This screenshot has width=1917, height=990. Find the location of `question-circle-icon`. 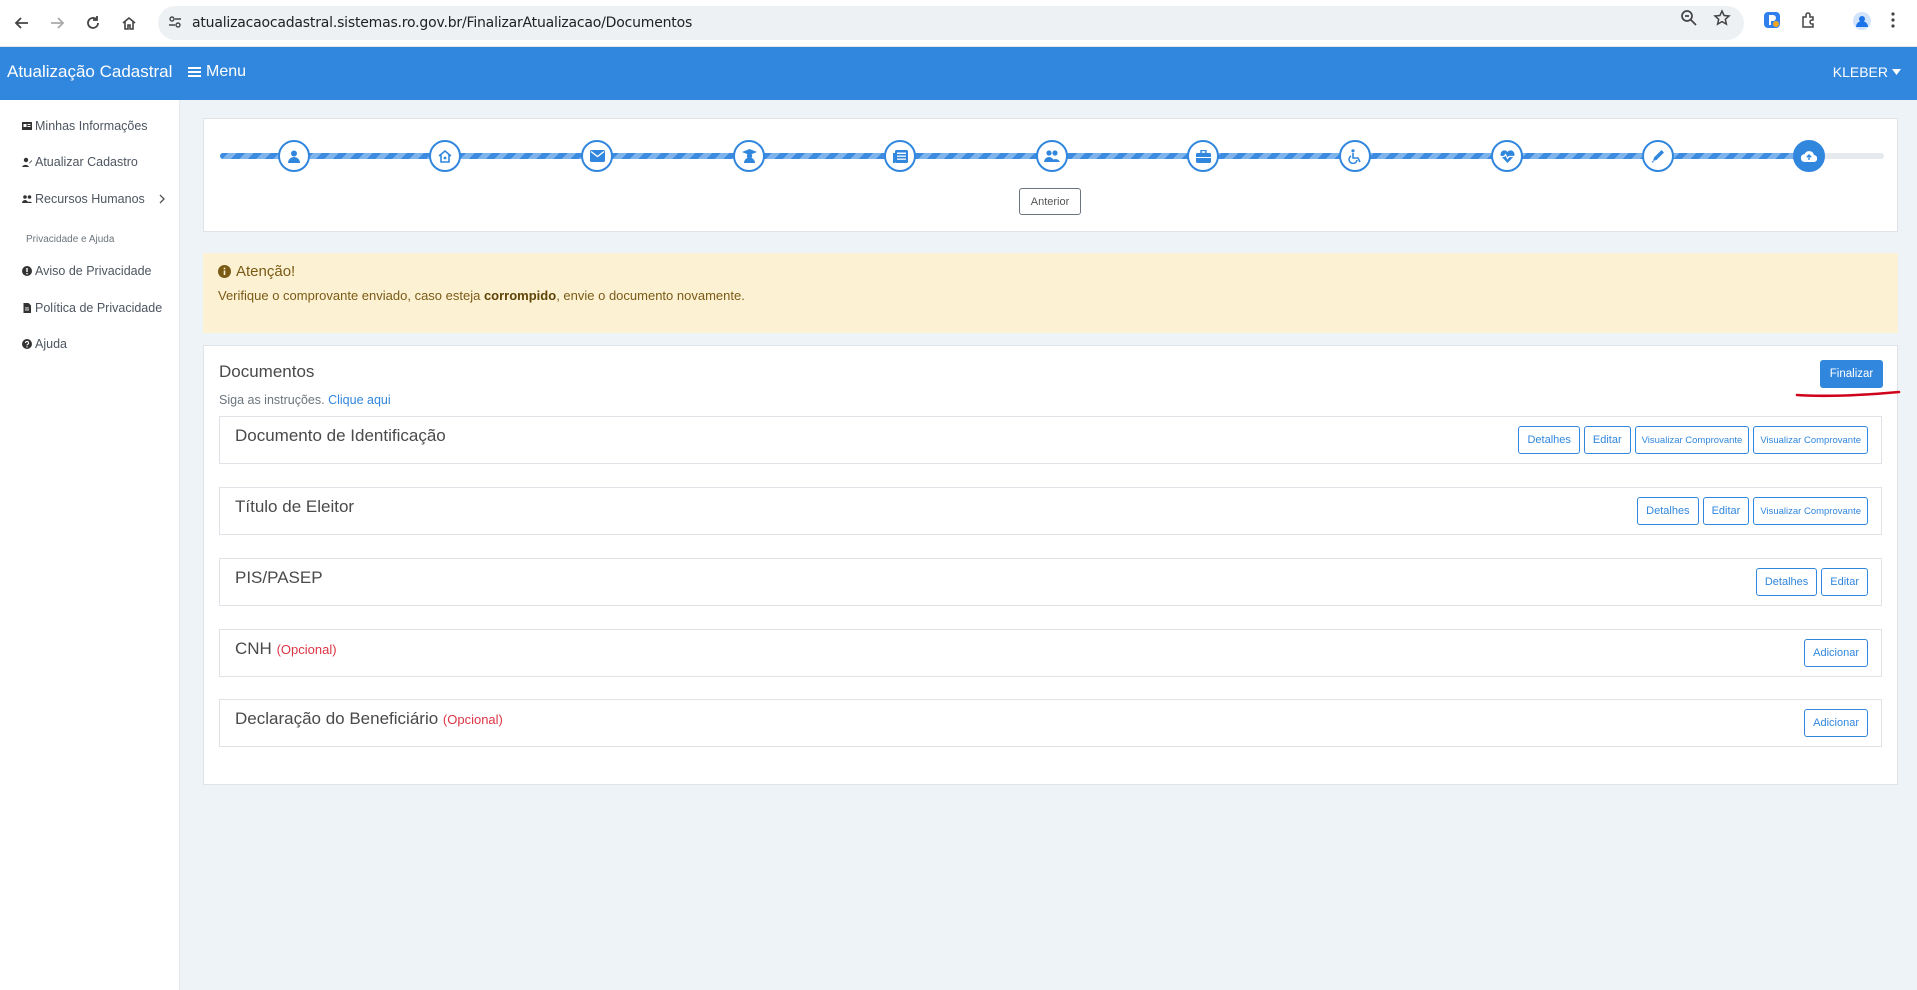

question-circle-icon is located at coordinates (27, 344).